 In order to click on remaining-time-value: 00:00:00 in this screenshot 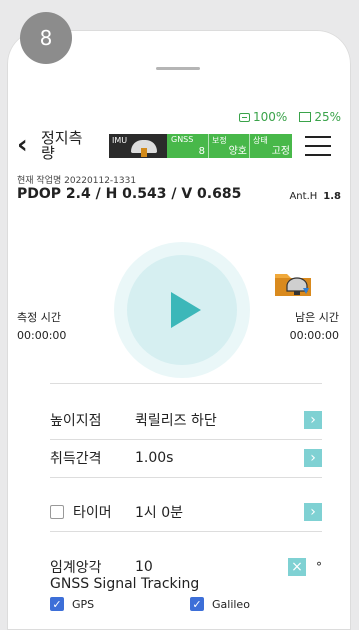, I will do `click(314, 335)`.